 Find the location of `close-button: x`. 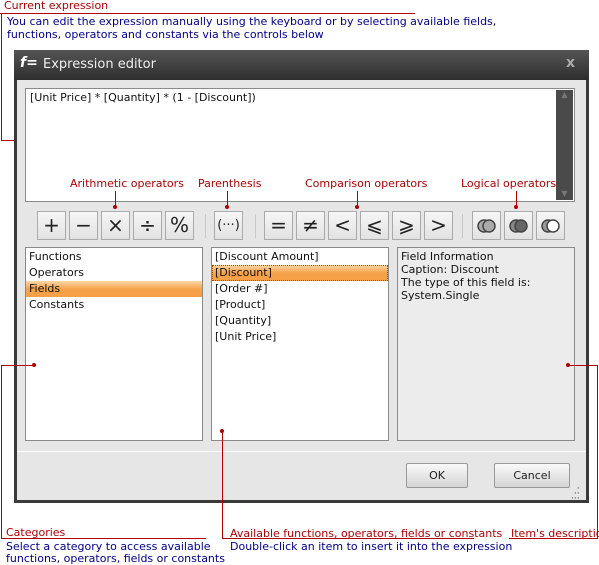

close-button: x is located at coordinates (570, 63).